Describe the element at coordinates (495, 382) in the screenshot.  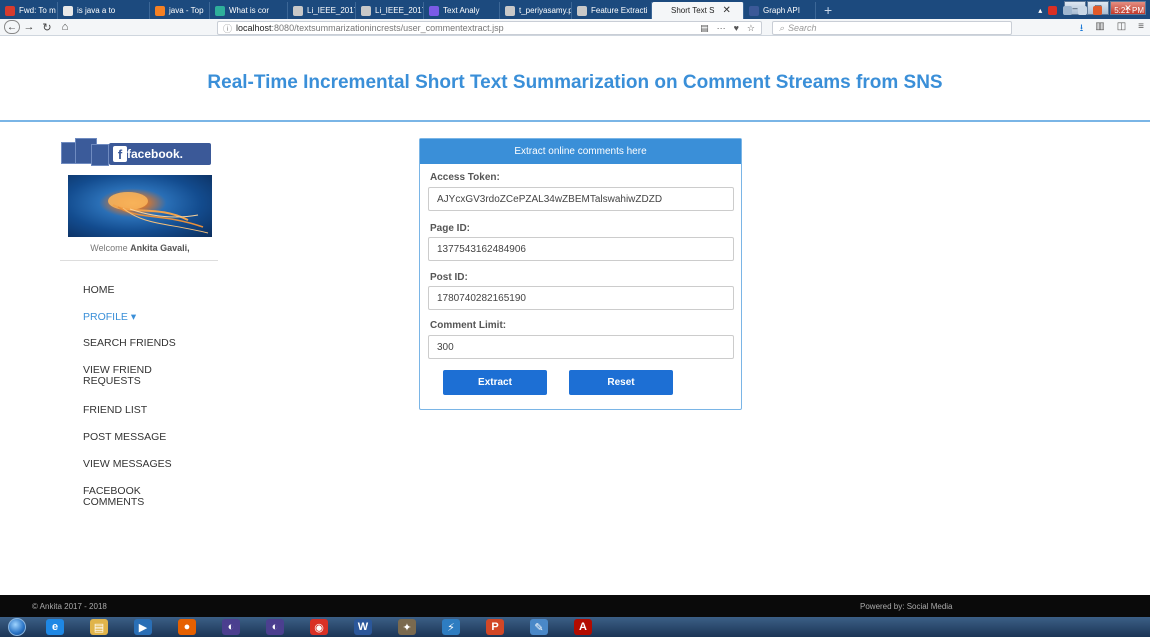
I see `extract-button: Extract` at that location.